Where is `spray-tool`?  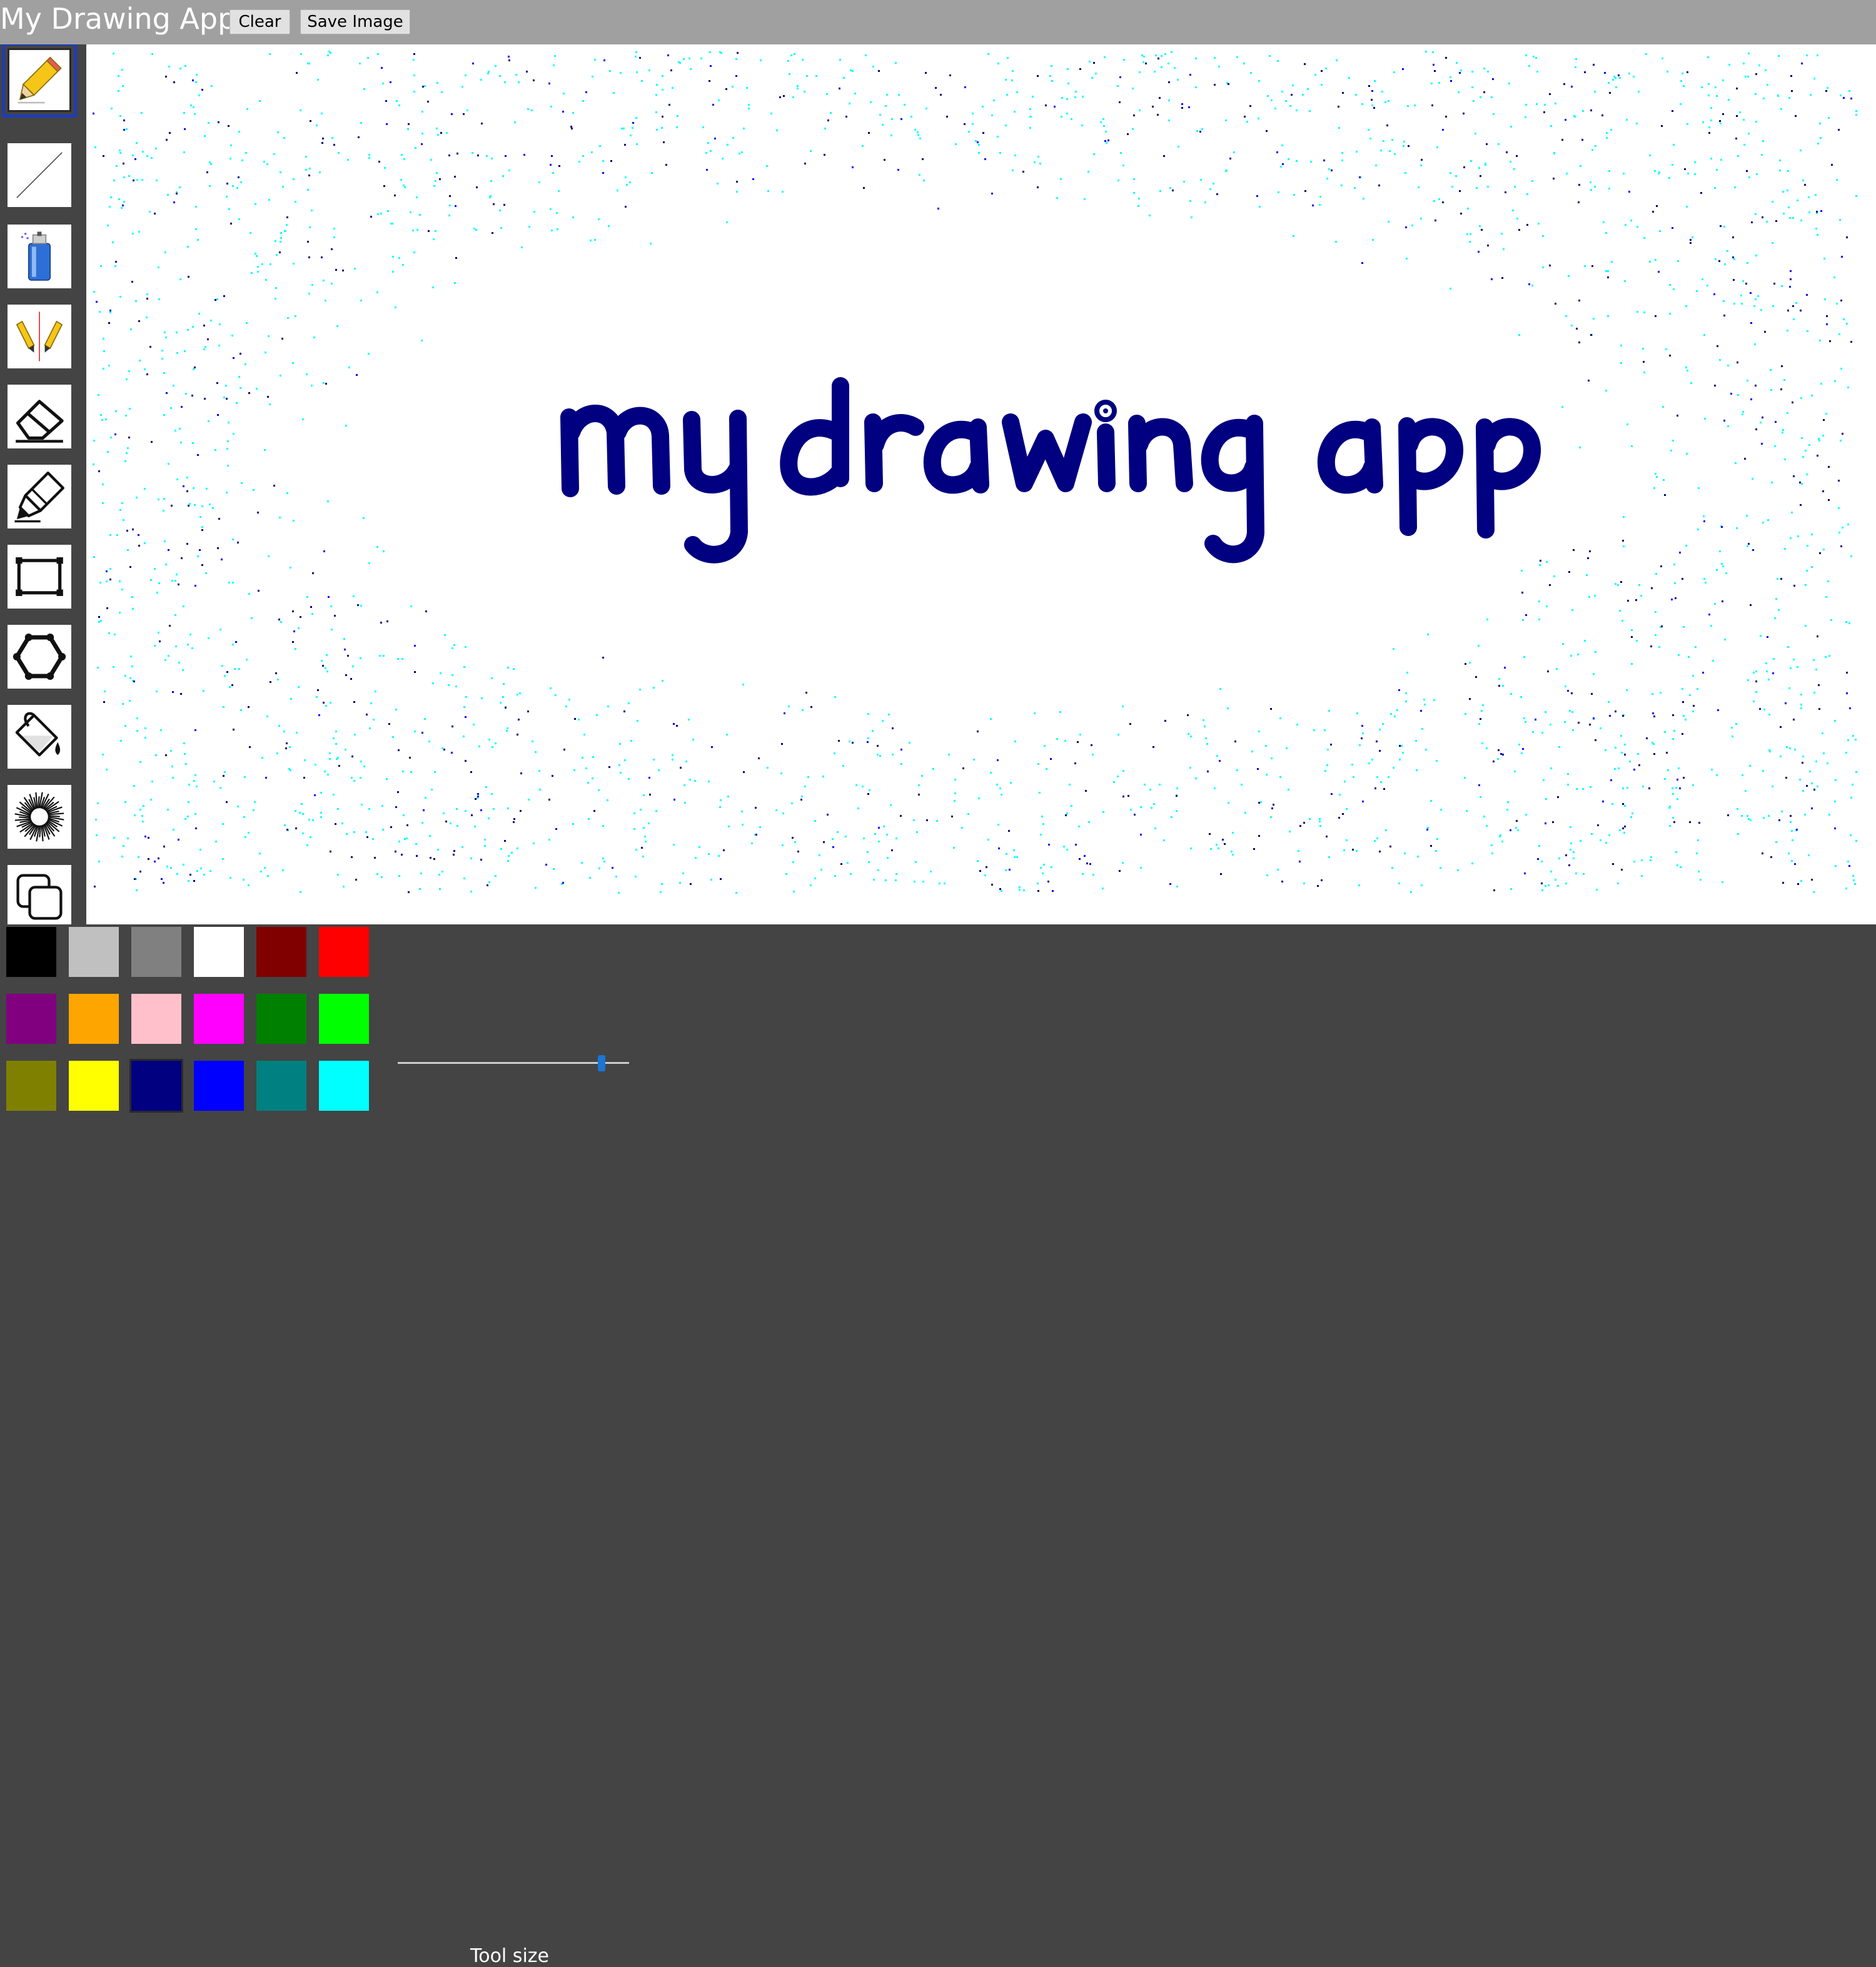 spray-tool is located at coordinates (39, 256).